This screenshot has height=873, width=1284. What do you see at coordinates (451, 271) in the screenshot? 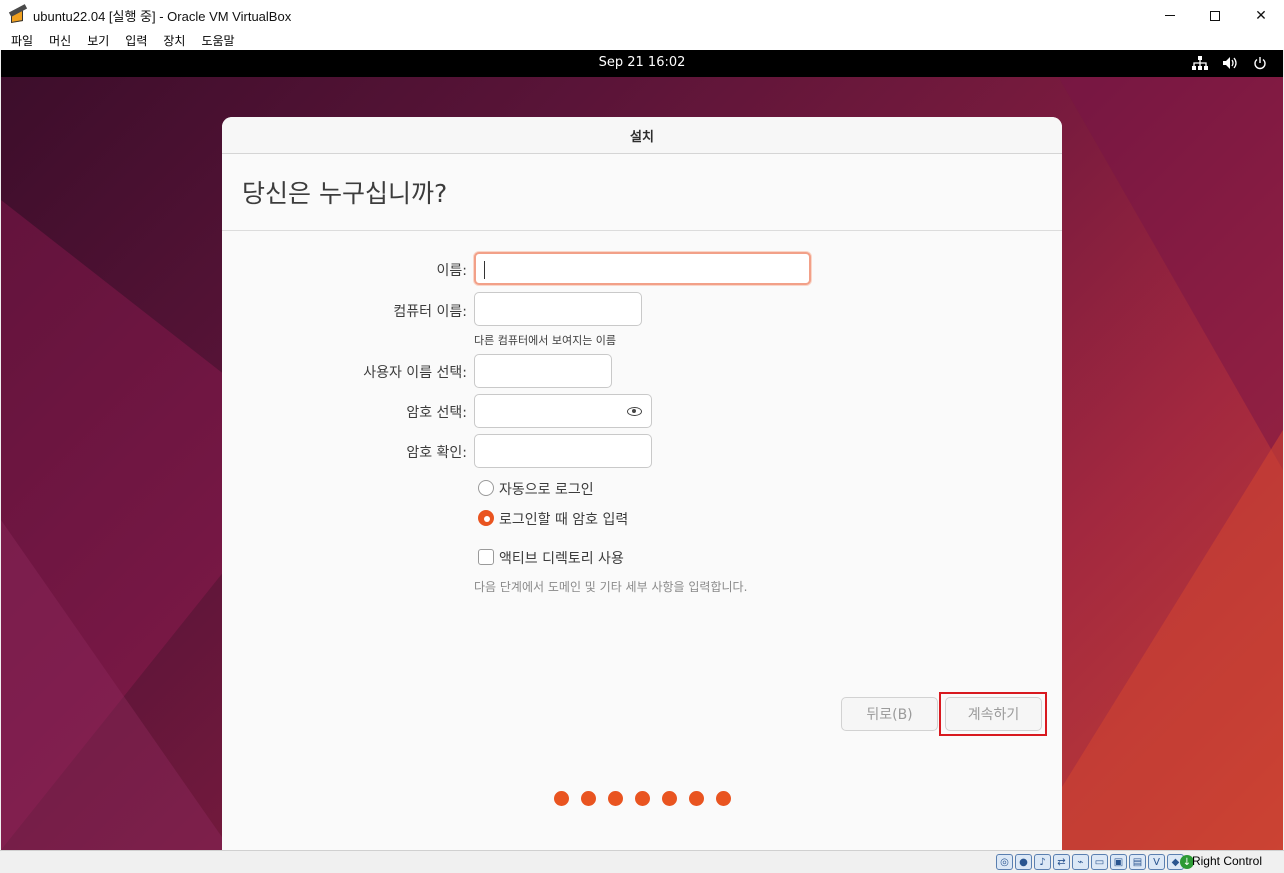
I see `name-label: 이름:` at bounding box center [451, 271].